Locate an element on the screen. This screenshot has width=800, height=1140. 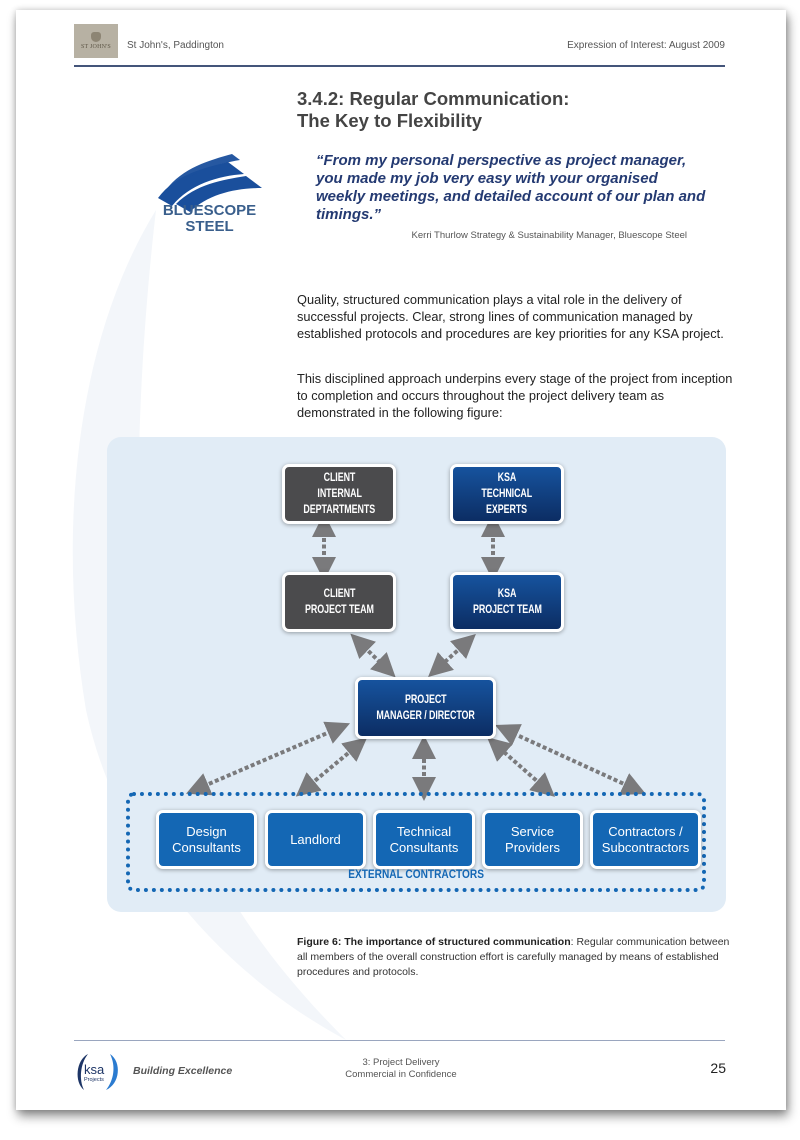
box-line: PROJECT is located at coordinates (425, 700).